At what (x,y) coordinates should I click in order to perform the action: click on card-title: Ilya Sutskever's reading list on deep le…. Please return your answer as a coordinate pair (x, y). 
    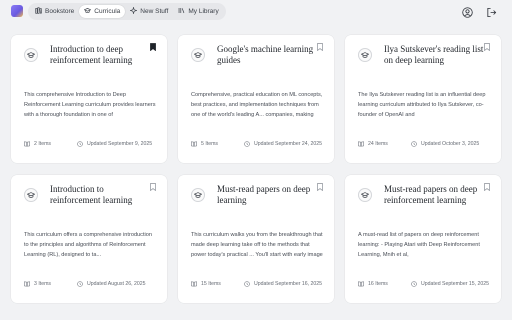
    Looking at the image, I should click on (434, 55).